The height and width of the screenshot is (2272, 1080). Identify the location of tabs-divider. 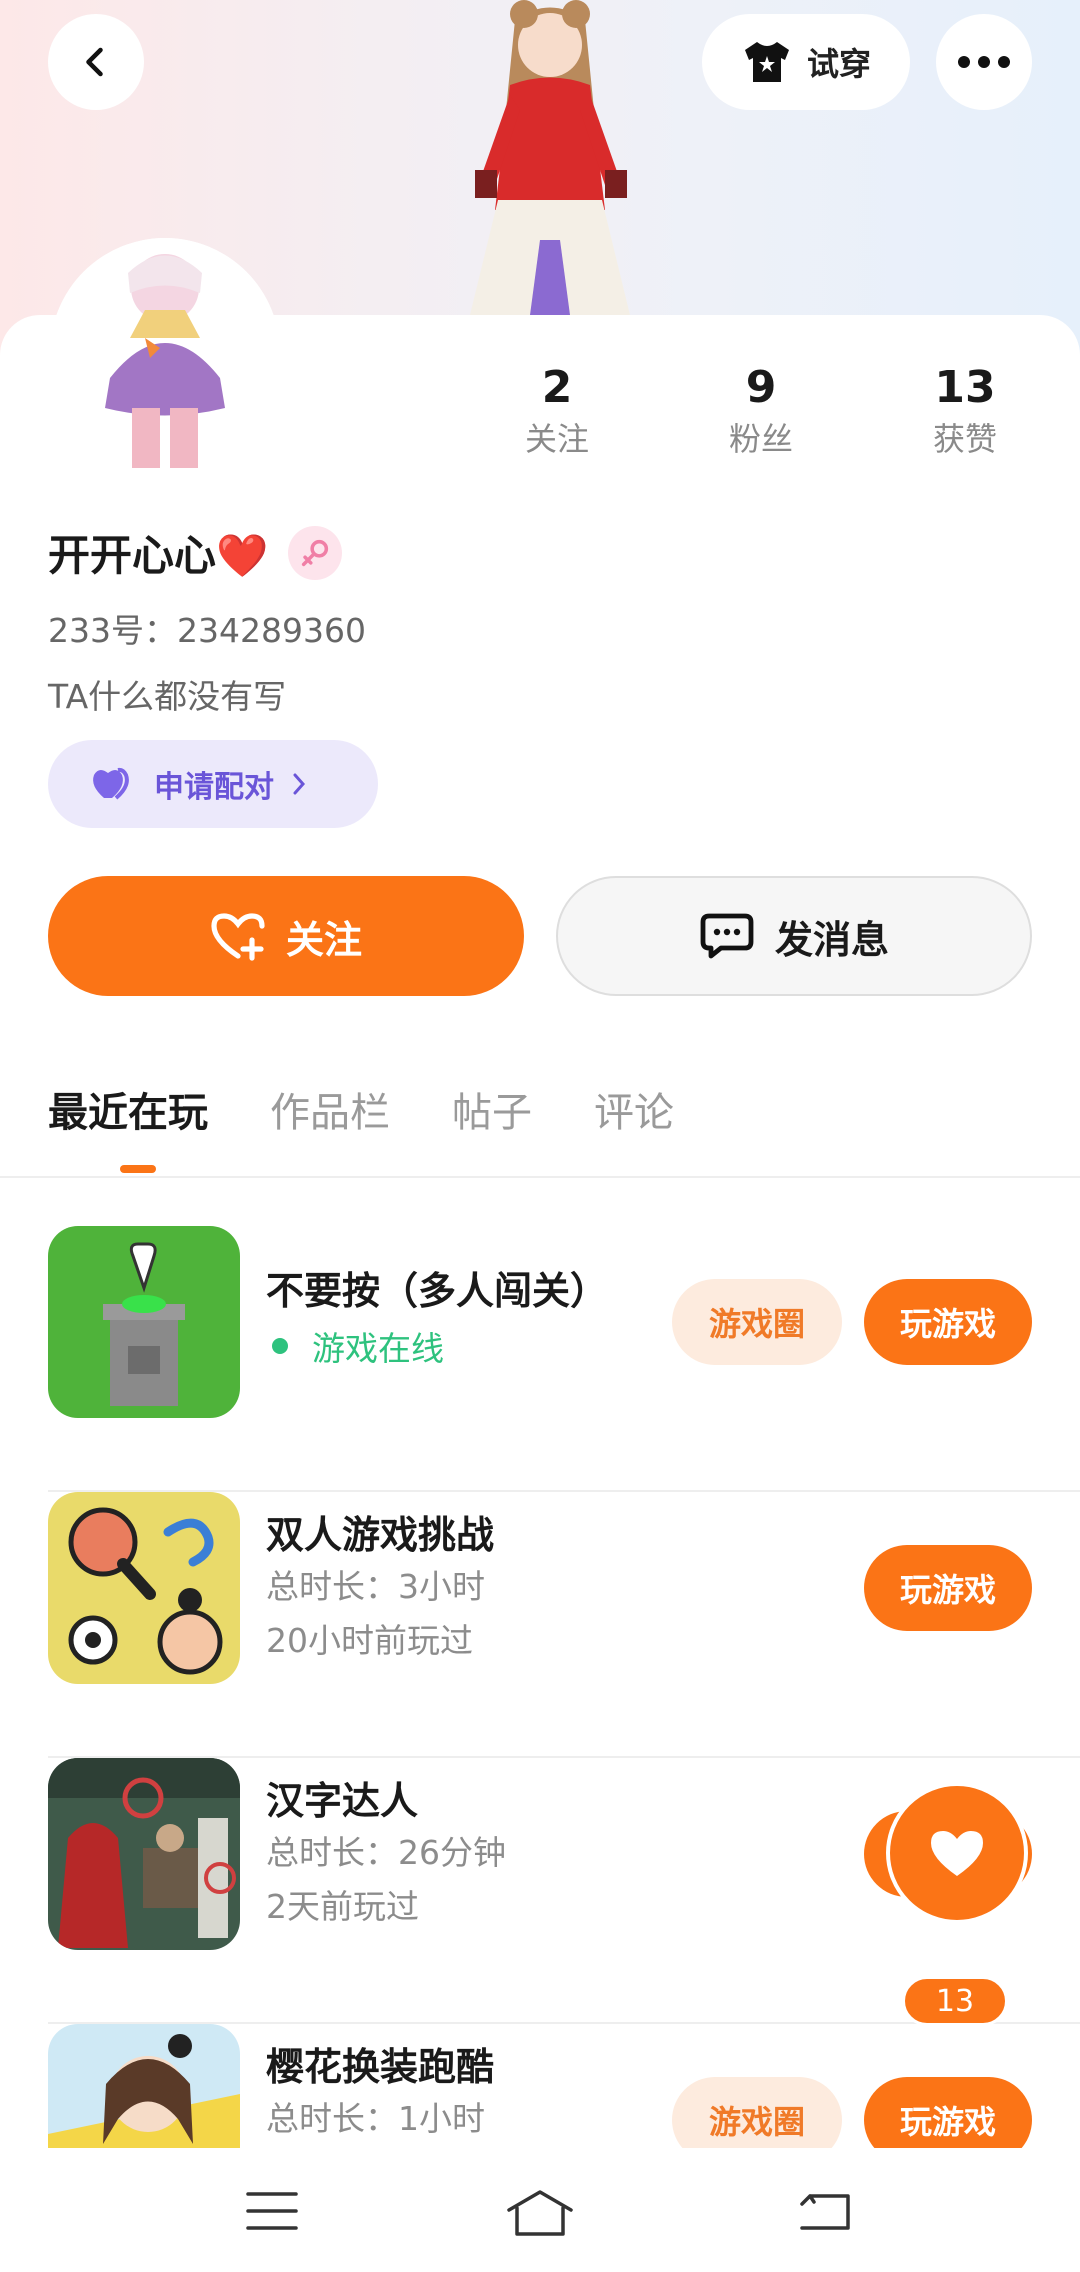
(540, 1177).